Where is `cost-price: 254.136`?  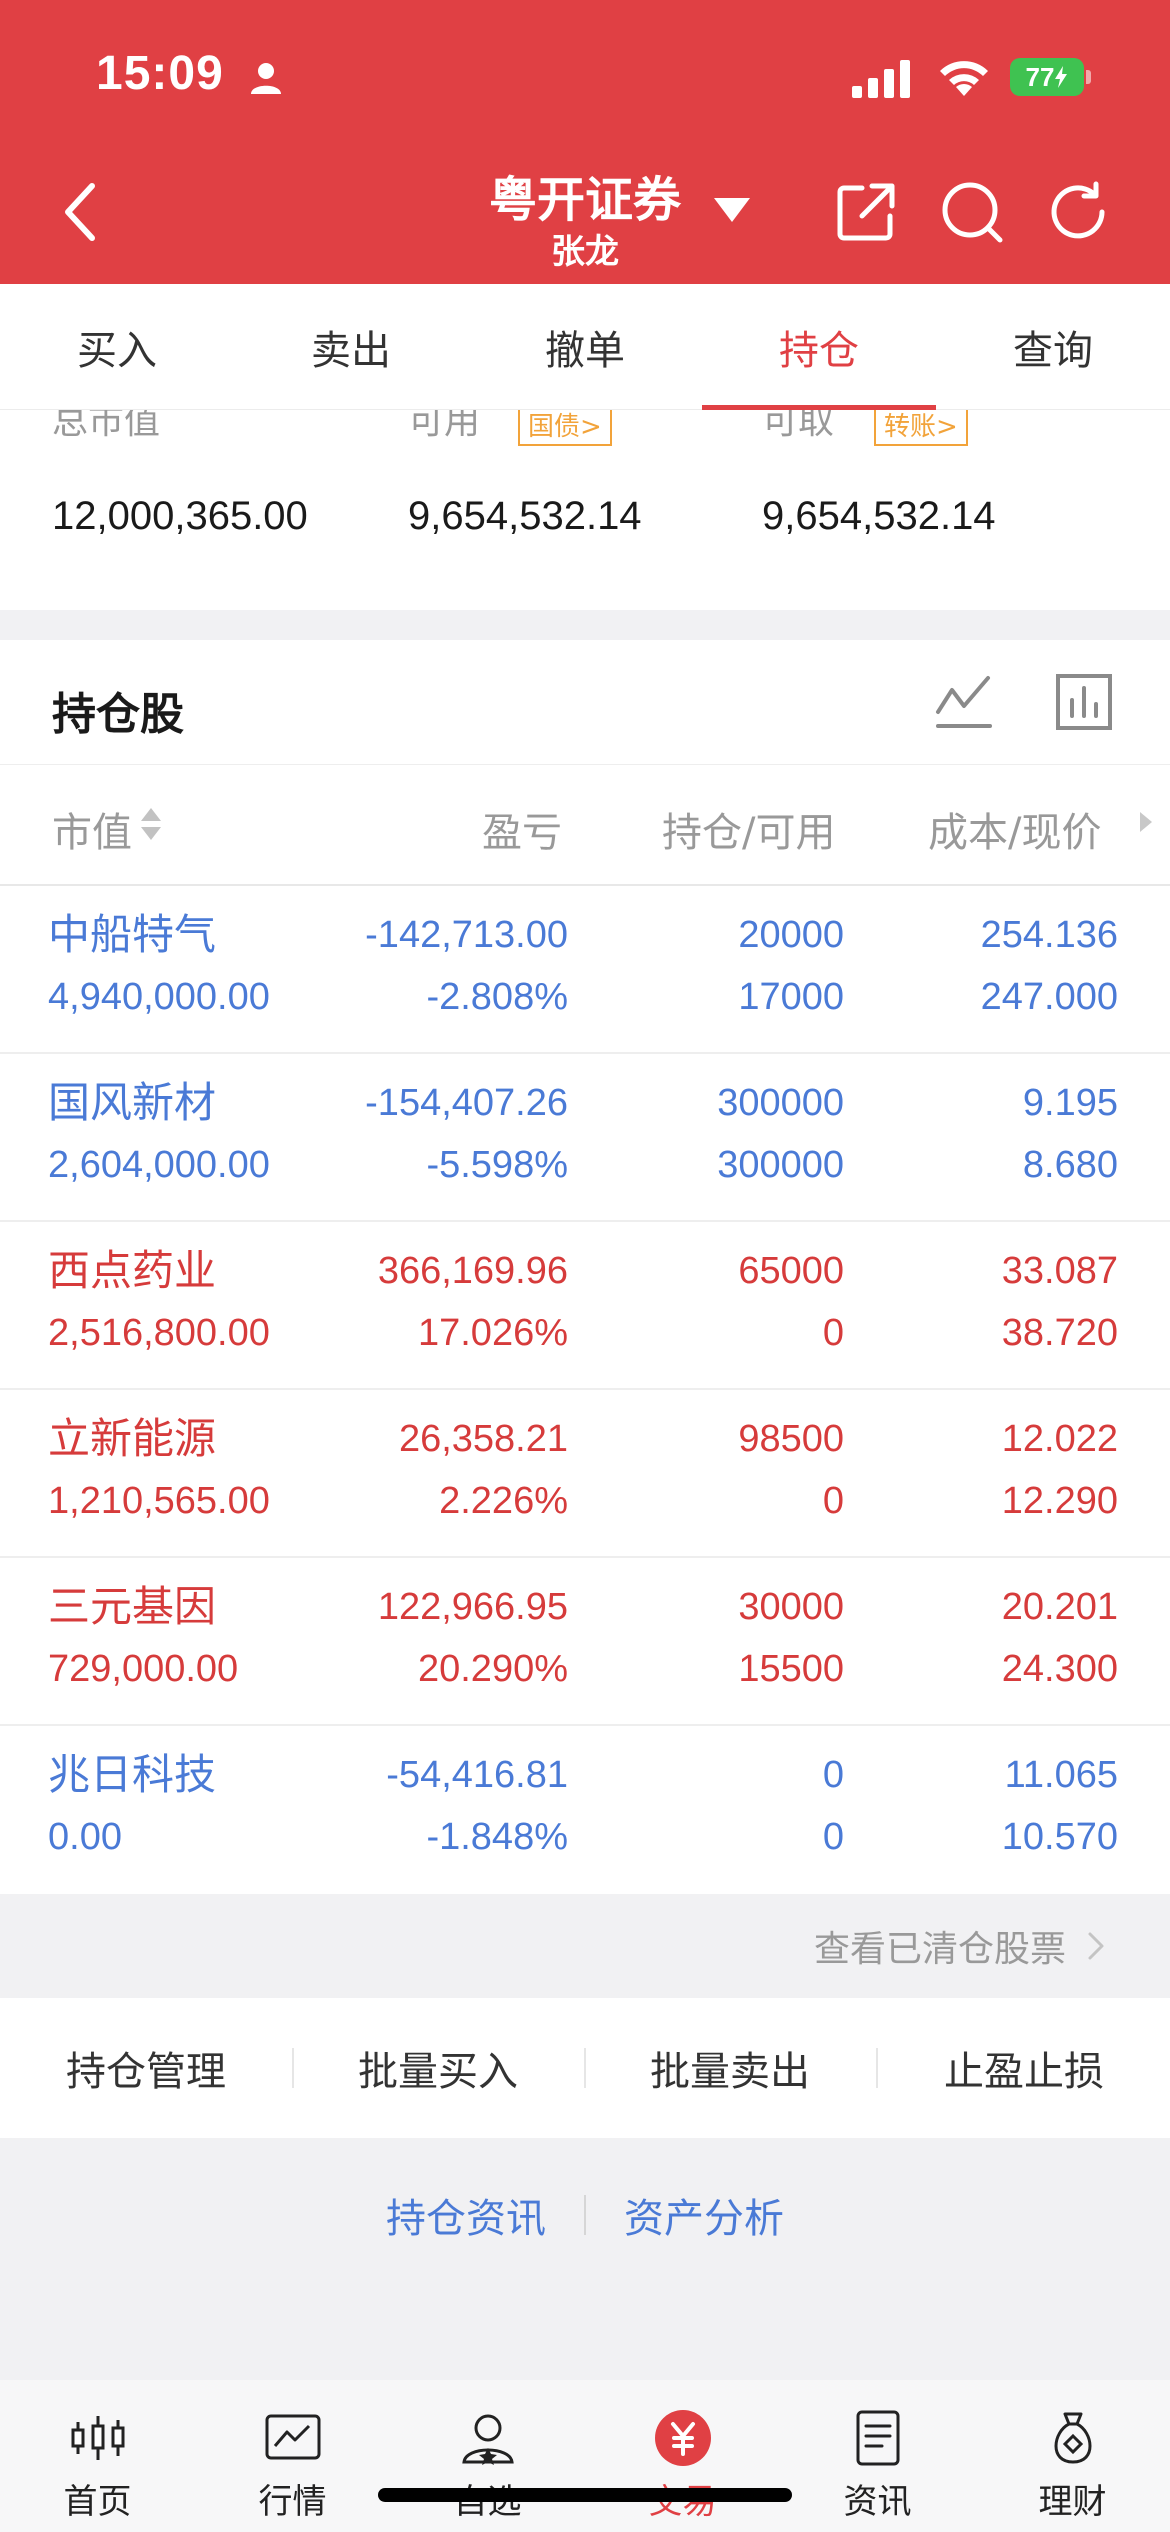
cost-price: 254.136 is located at coordinates (1049, 935).